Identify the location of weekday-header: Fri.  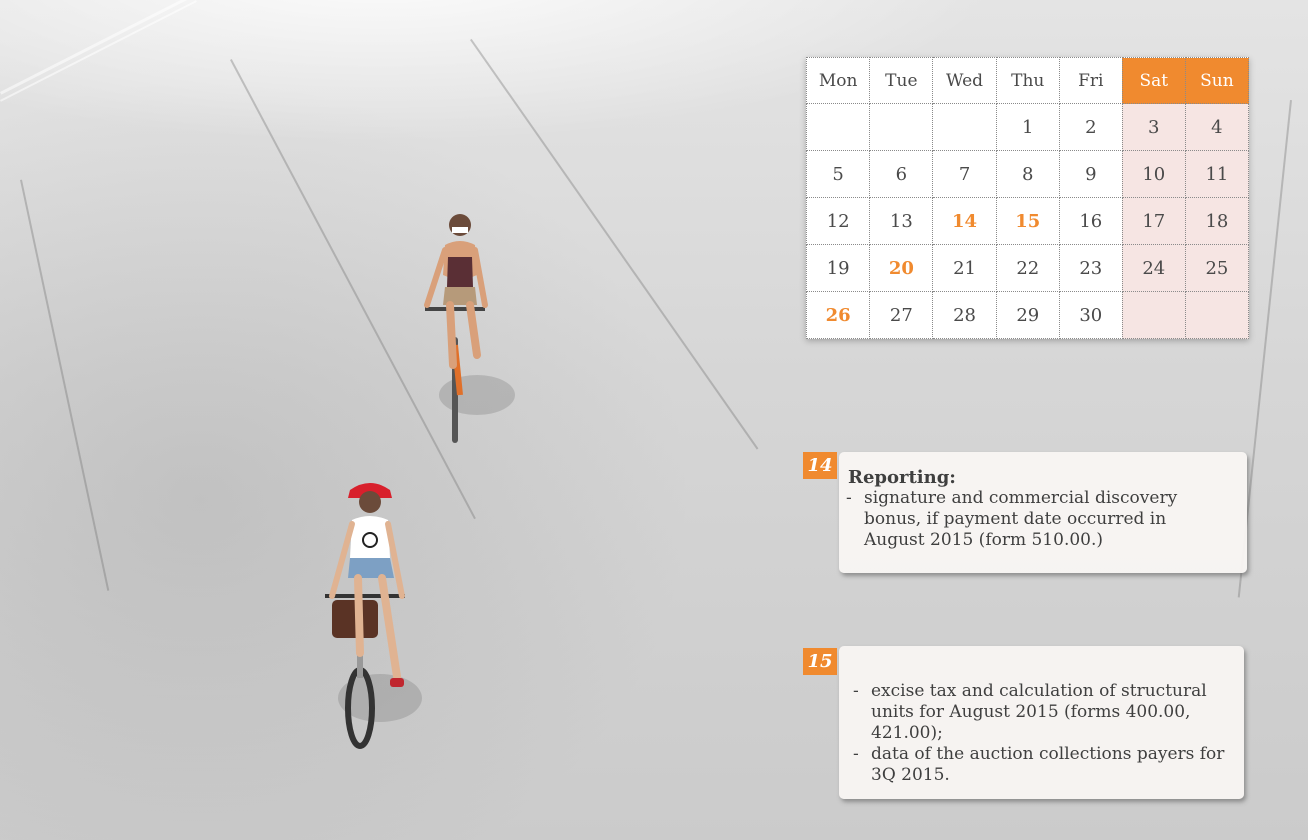
(1090, 80).